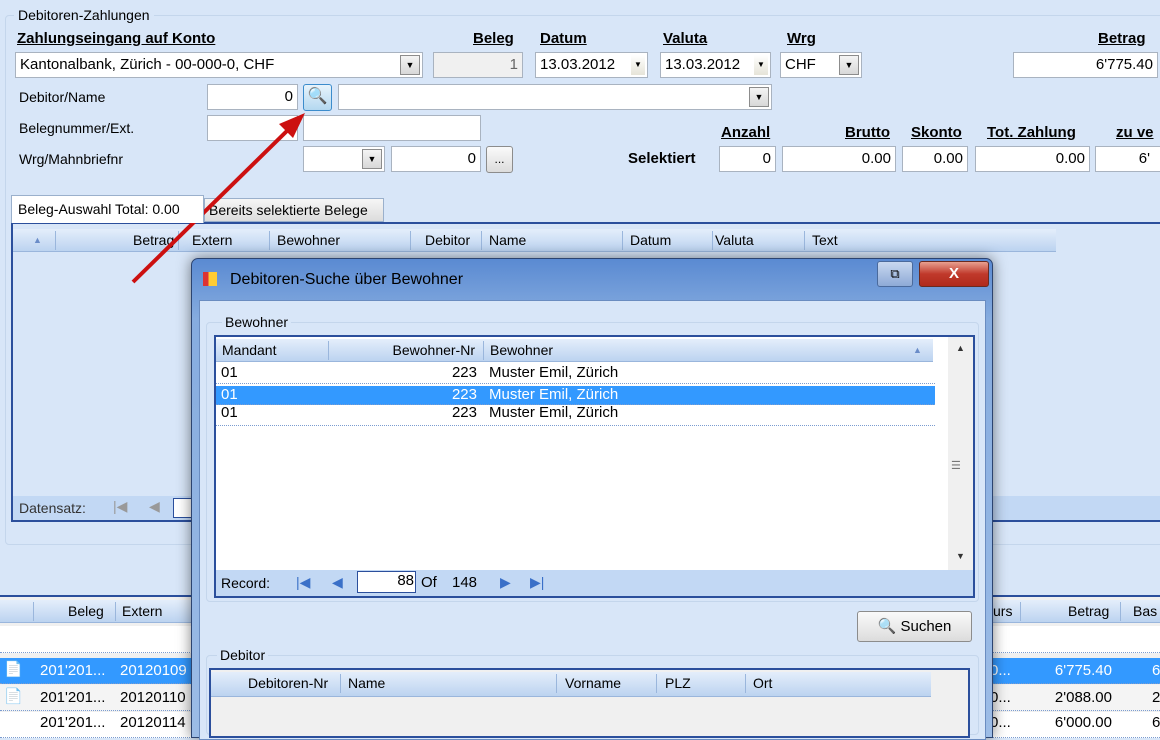  What do you see at coordinates (960, 453) in the screenshot?
I see `vertical-scrollbar: ▲ ☰ ▼` at bounding box center [960, 453].